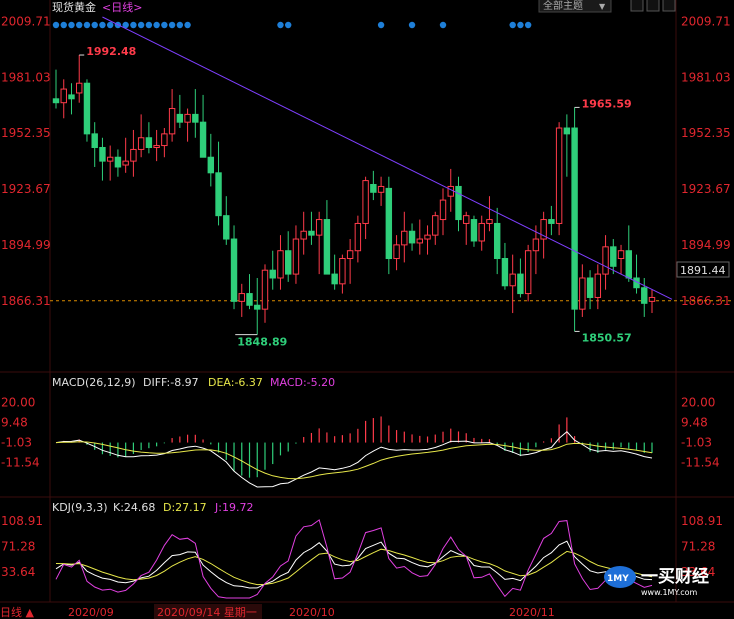  I want to click on x-axis-label: 2020/09, so click(91, 612).